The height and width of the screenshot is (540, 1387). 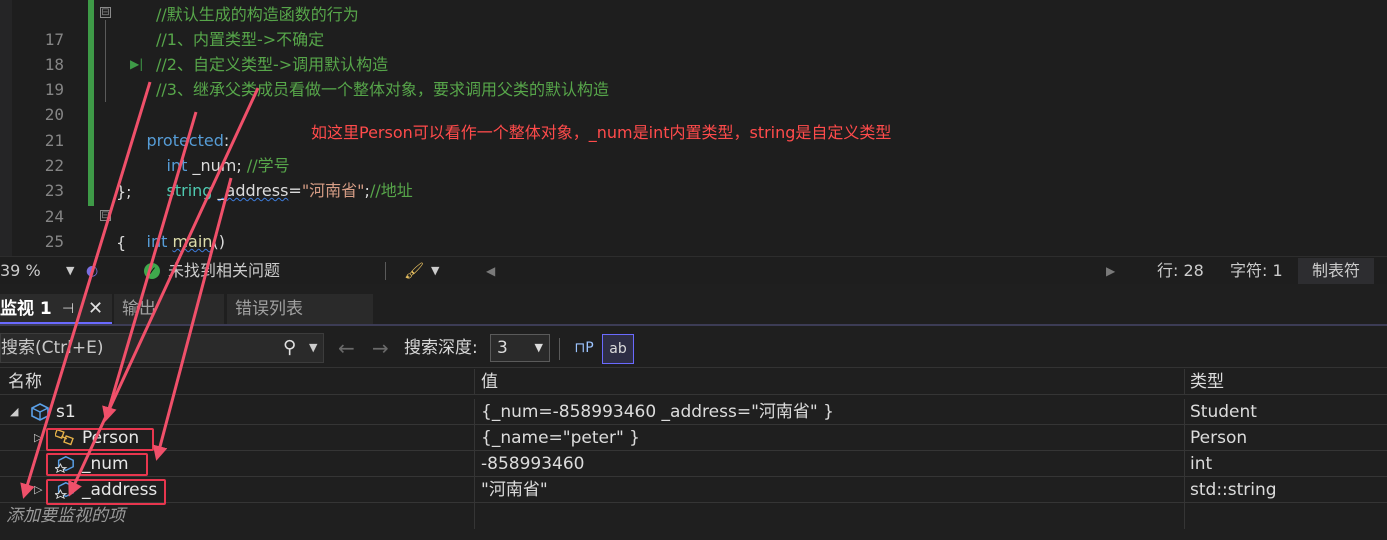 What do you see at coordinates (70, 271) in the screenshot?
I see `zoom-dropdown-icon: ▼` at bounding box center [70, 271].